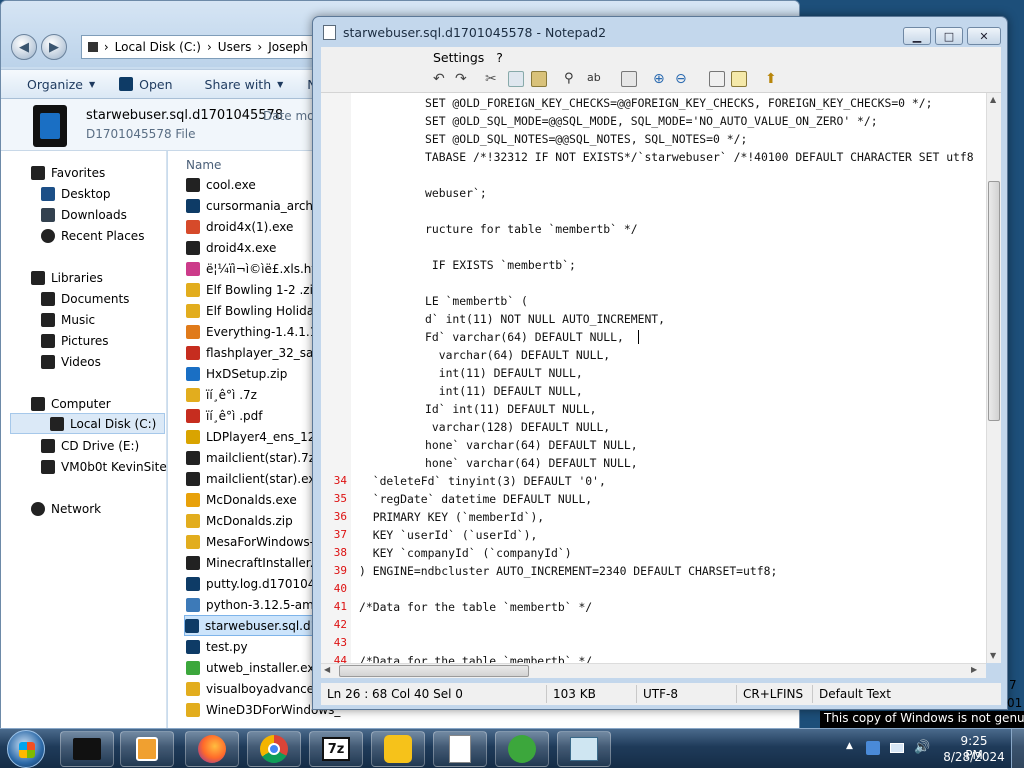 The height and width of the screenshot is (768, 1024). Describe the element at coordinates (87, 423) in the screenshot. I see `nav-local-disk: Local Disk (C:)` at that location.